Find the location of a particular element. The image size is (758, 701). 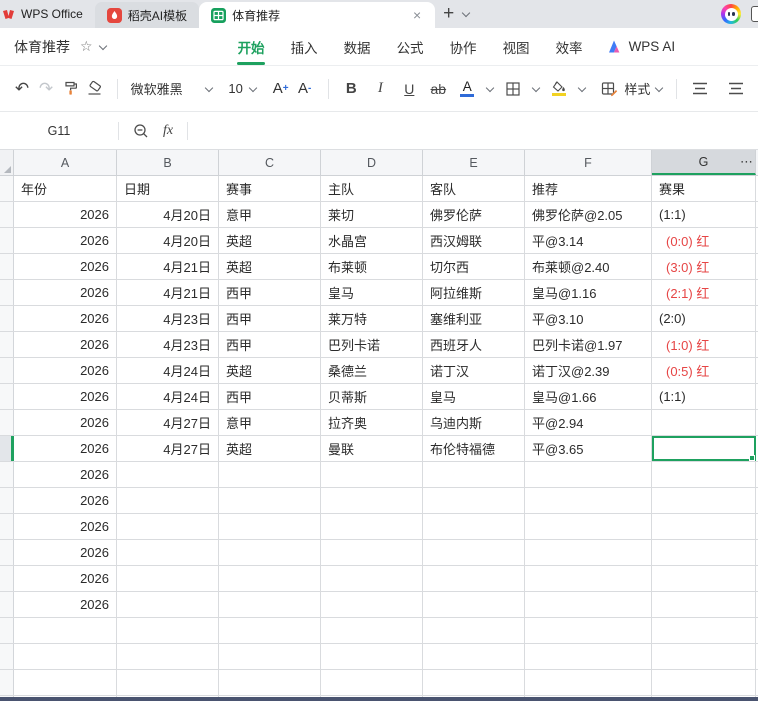

cell-date: 4月23日 is located at coordinates (168, 344).